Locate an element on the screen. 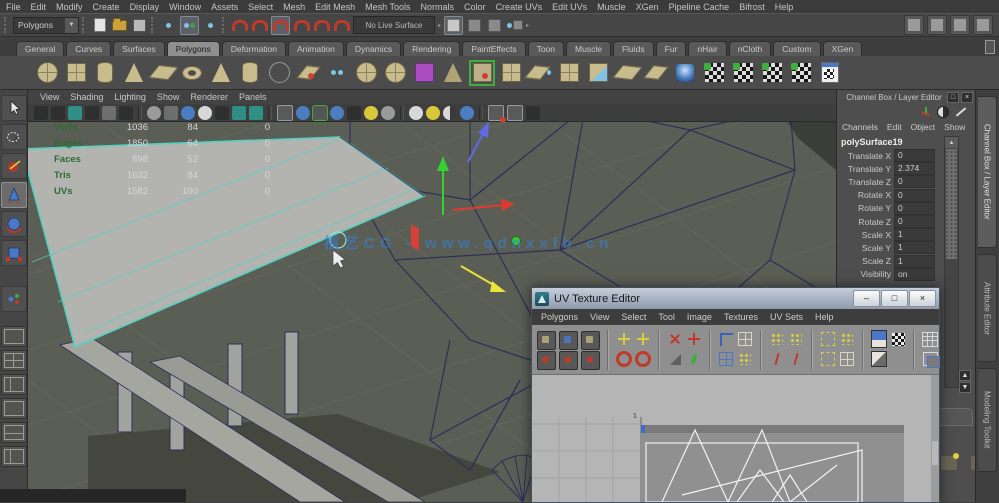 The image size is (999, 503). uv-pin-tool-button is located at coordinates (590, 340).